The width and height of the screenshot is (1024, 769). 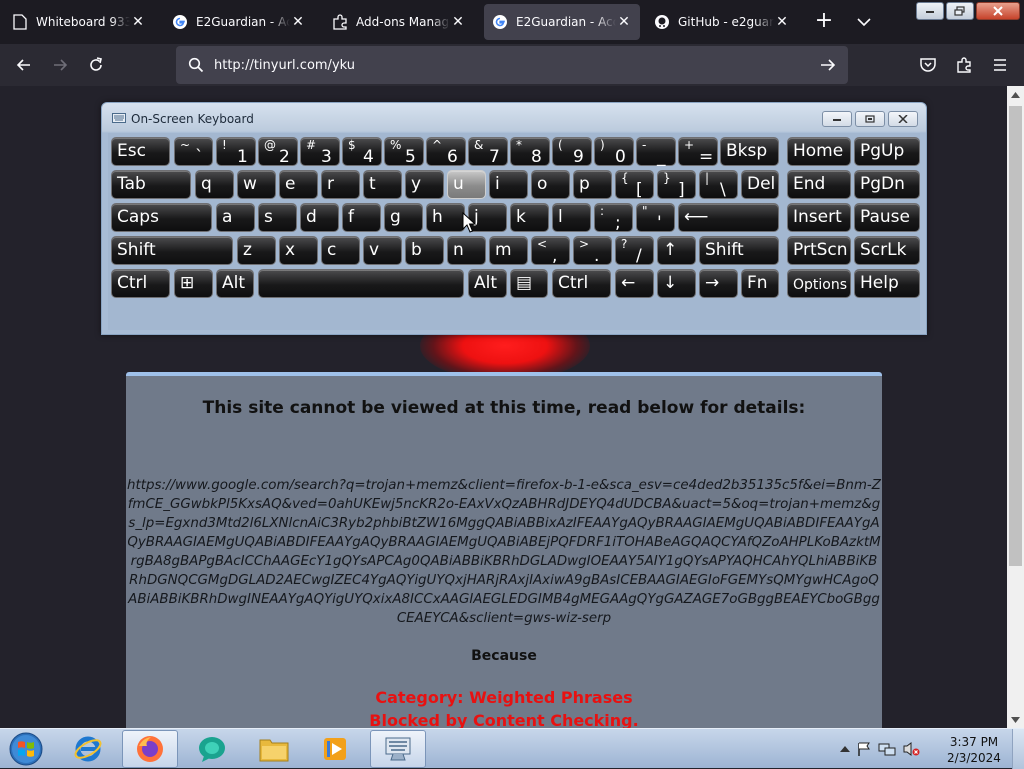 I want to click on key-0-6: % 5, so click(x=404, y=151).